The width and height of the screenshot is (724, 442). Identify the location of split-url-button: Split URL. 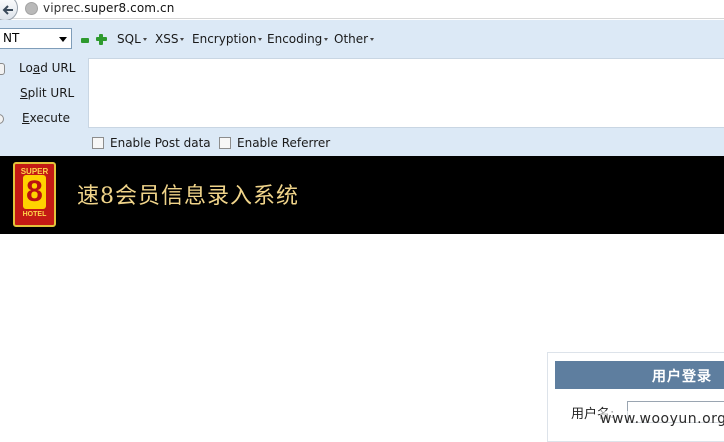
(38, 95).